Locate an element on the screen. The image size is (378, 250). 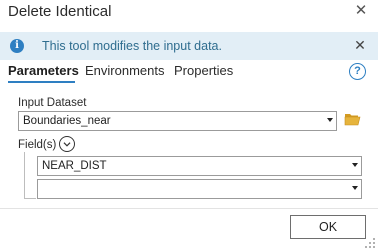
tab-environments: Environments is located at coordinates (124, 71).